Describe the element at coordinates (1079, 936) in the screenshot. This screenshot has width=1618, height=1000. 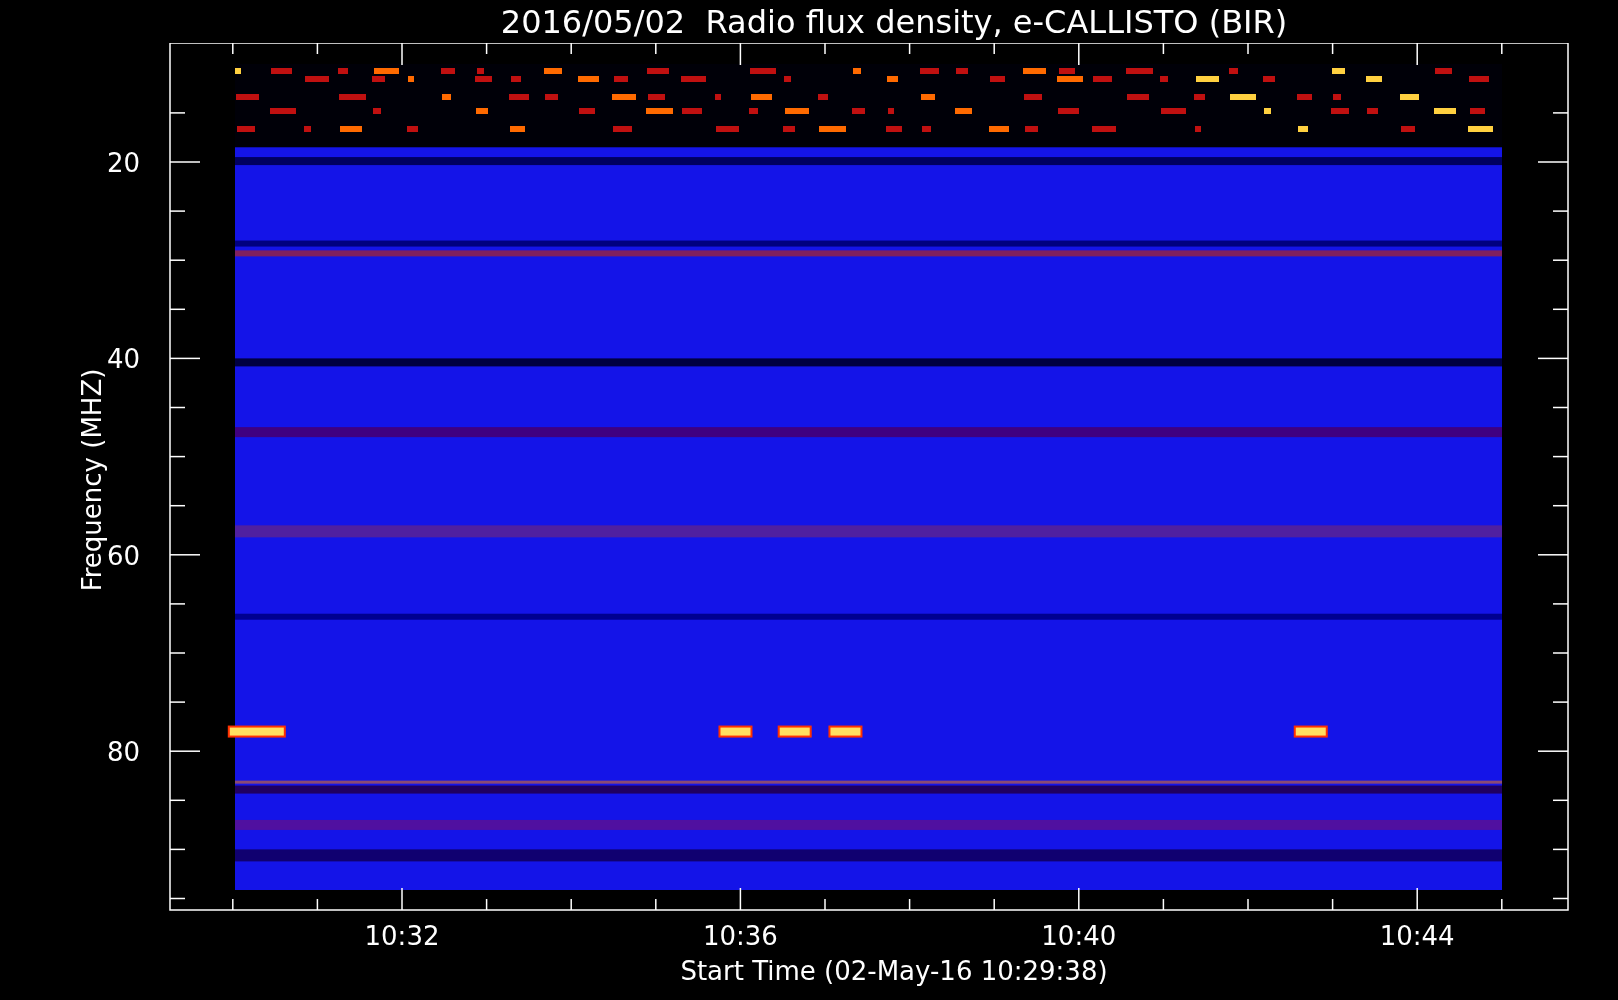
I see `x-tick-label: 10:40` at that location.